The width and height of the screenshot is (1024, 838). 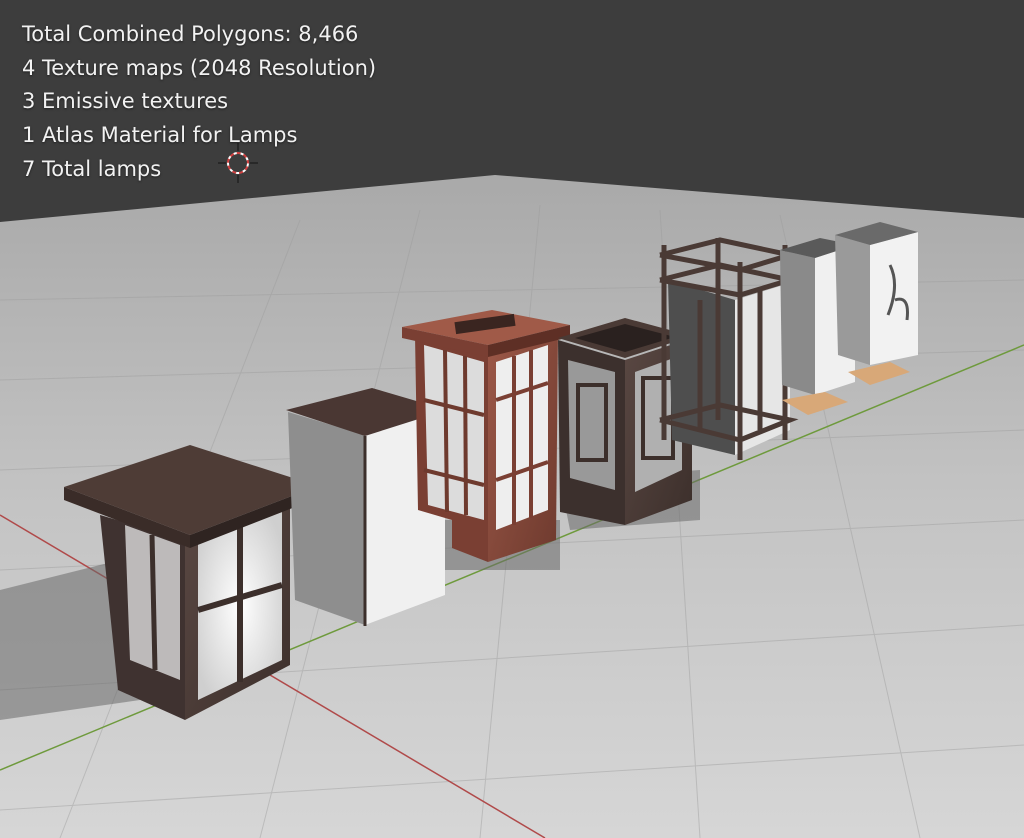 I want to click on info-line-polygons: Total Combined Polygons: 8,466, so click(x=190, y=34).